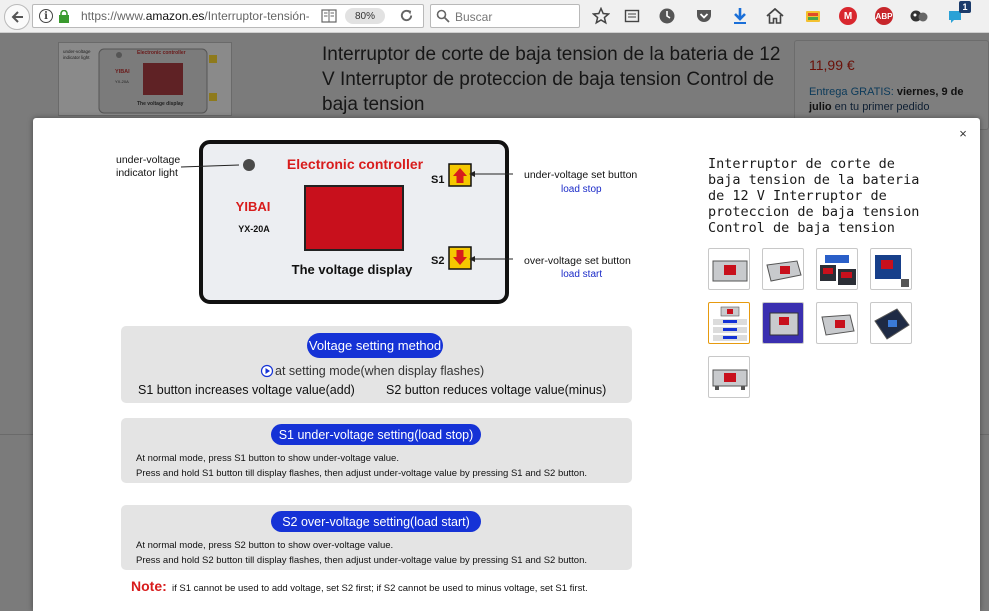 This screenshot has width=989, height=611. What do you see at coordinates (813, 16) in the screenshot?
I see `extension-screenshot-icon` at bounding box center [813, 16].